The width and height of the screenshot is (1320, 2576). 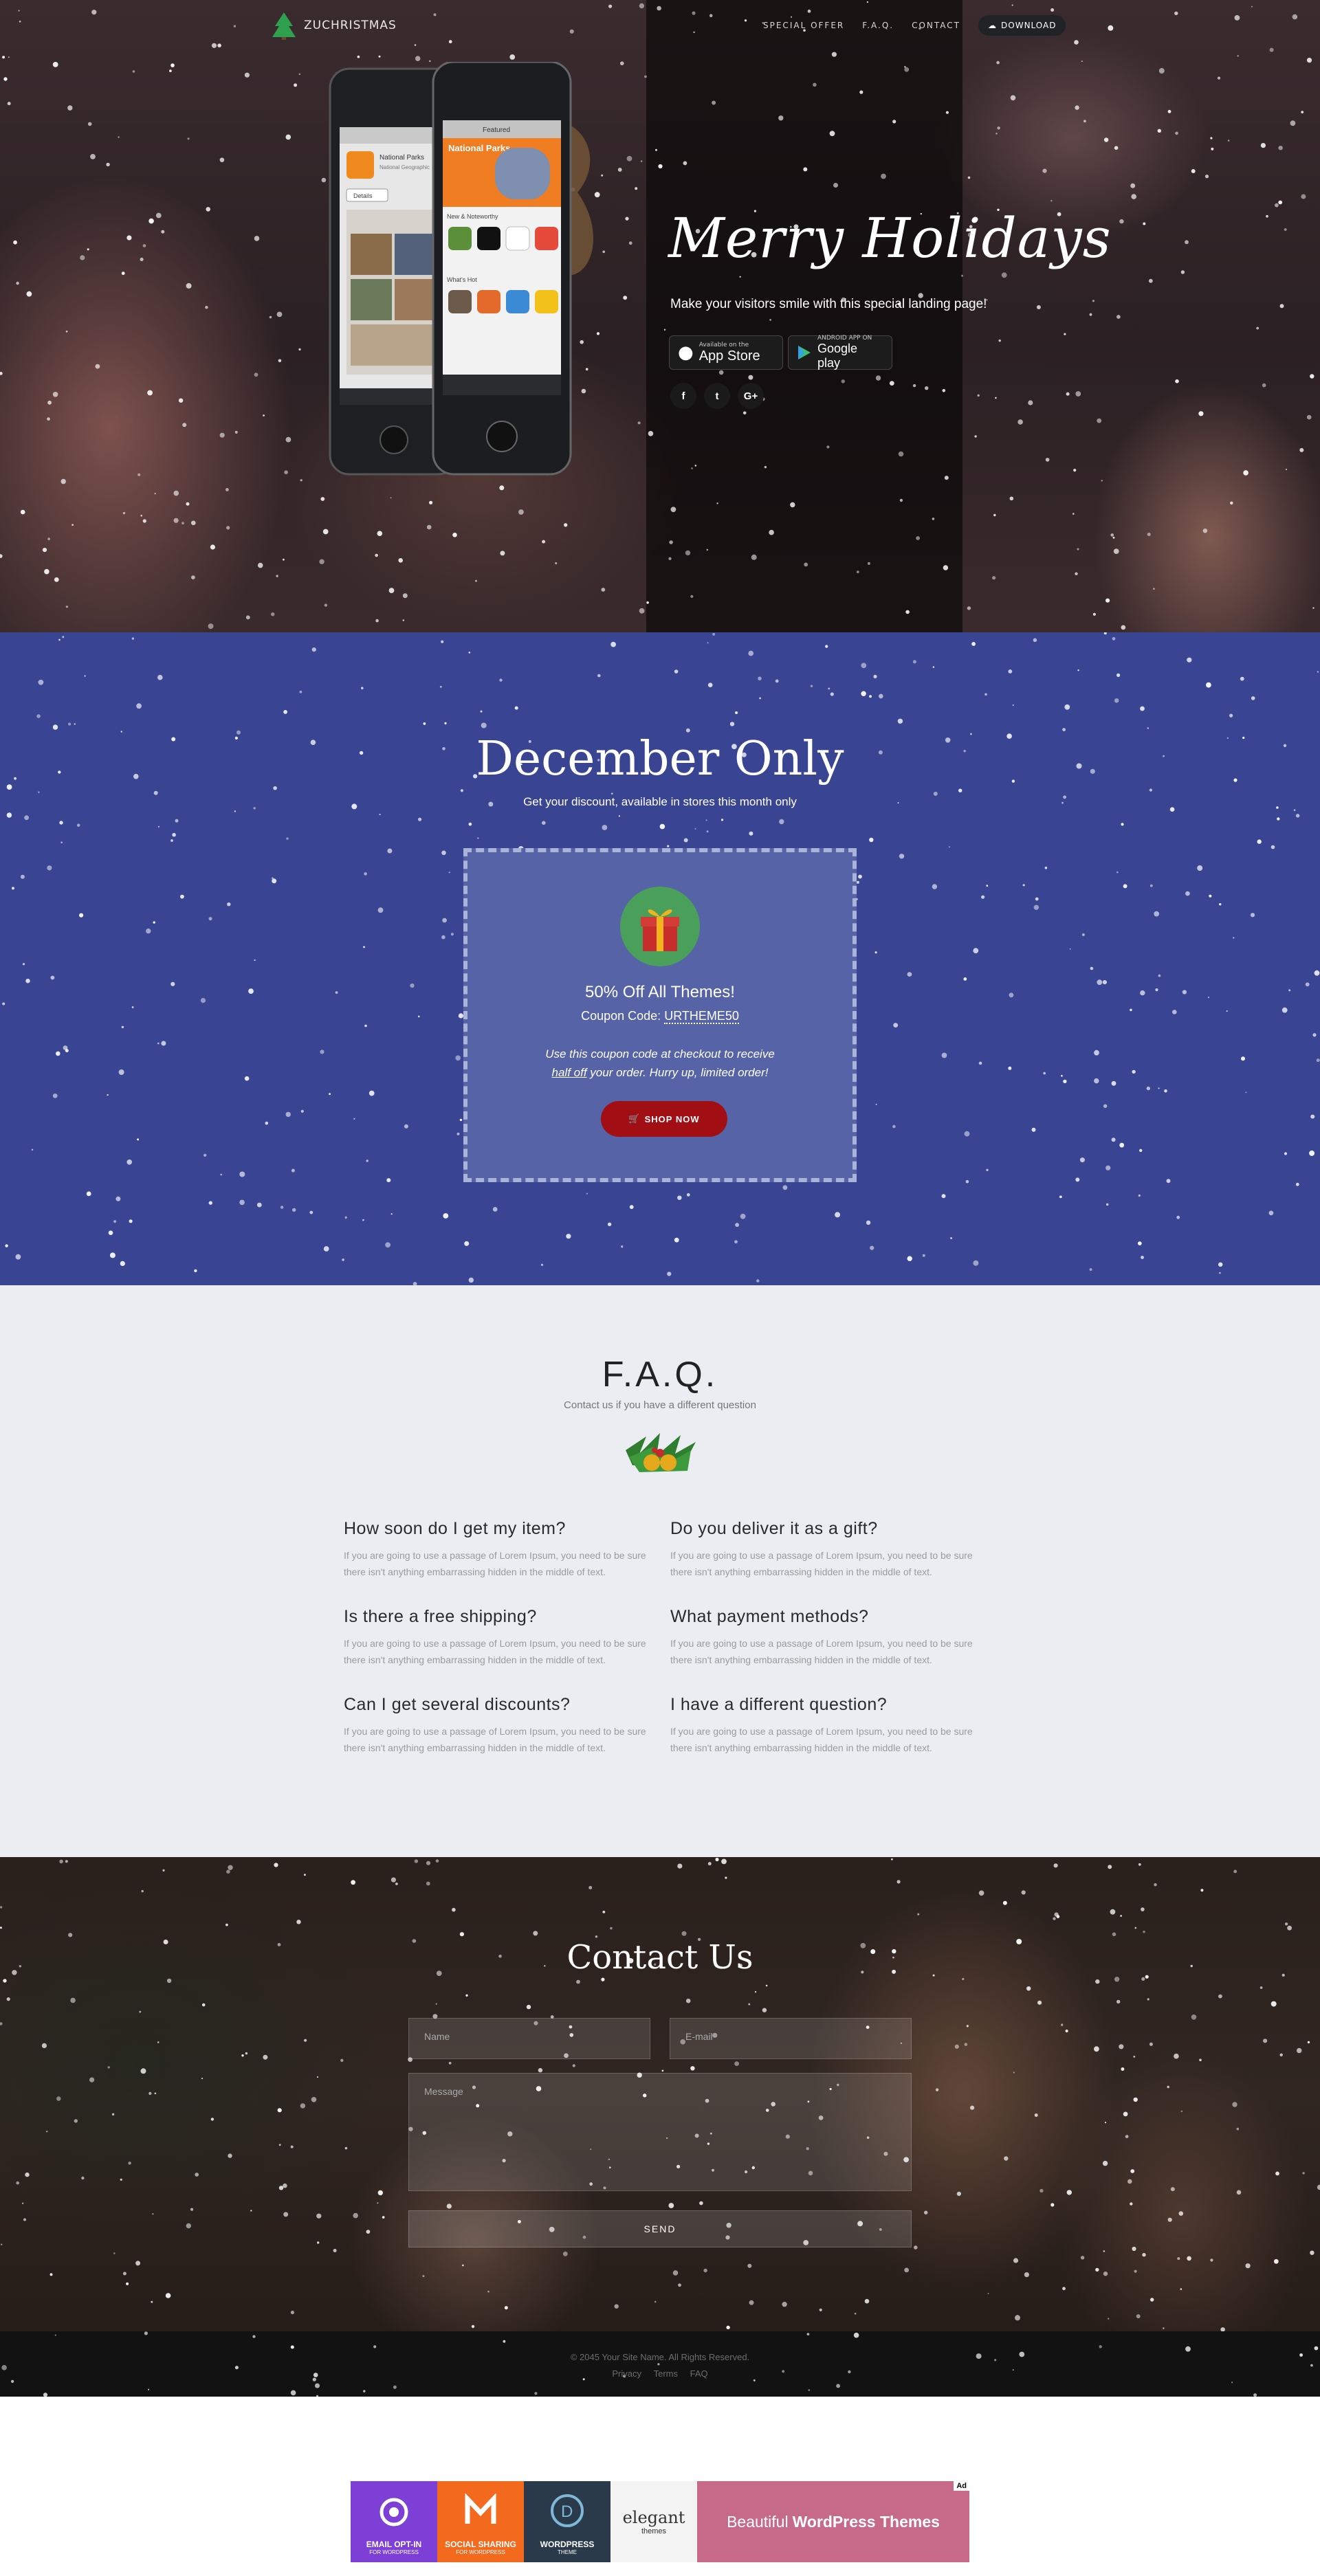 I want to click on contact-title: Contact Us, so click(x=660, y=1957).